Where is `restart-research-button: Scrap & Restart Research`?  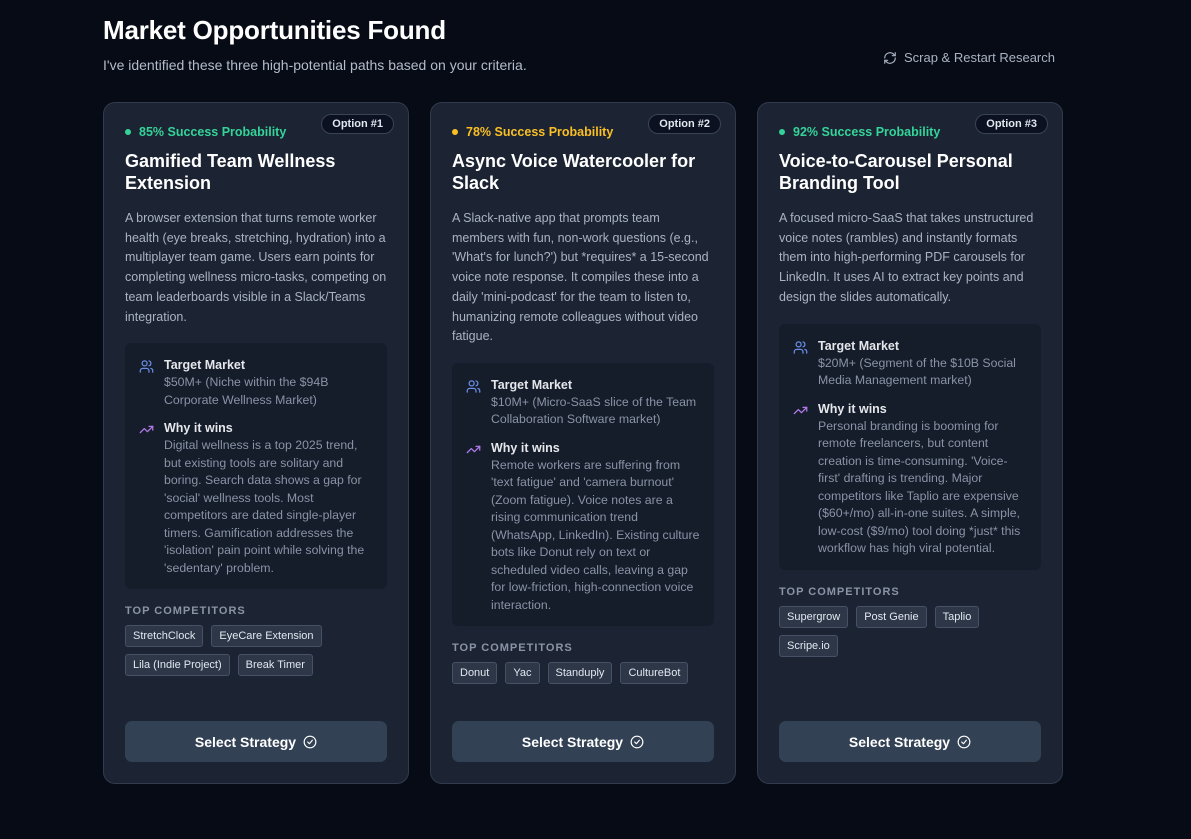
restart-research-button: Scrap & Restart Research is located at coordinates (969, 57).